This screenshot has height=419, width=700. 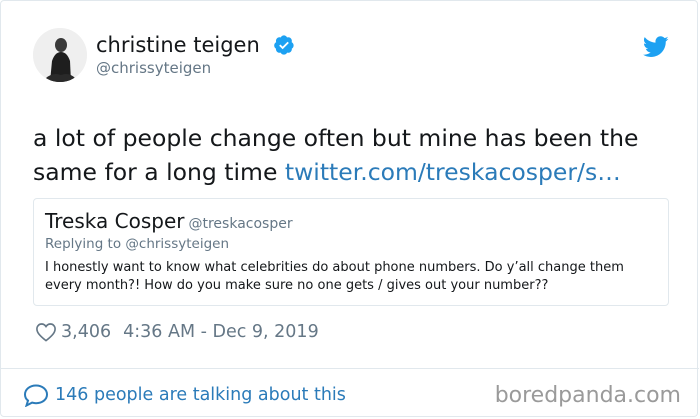 What do you see at coordinates (284, 45) in the screenshot?
I see `verified-badge-icon` at bounding box center [284, 45].